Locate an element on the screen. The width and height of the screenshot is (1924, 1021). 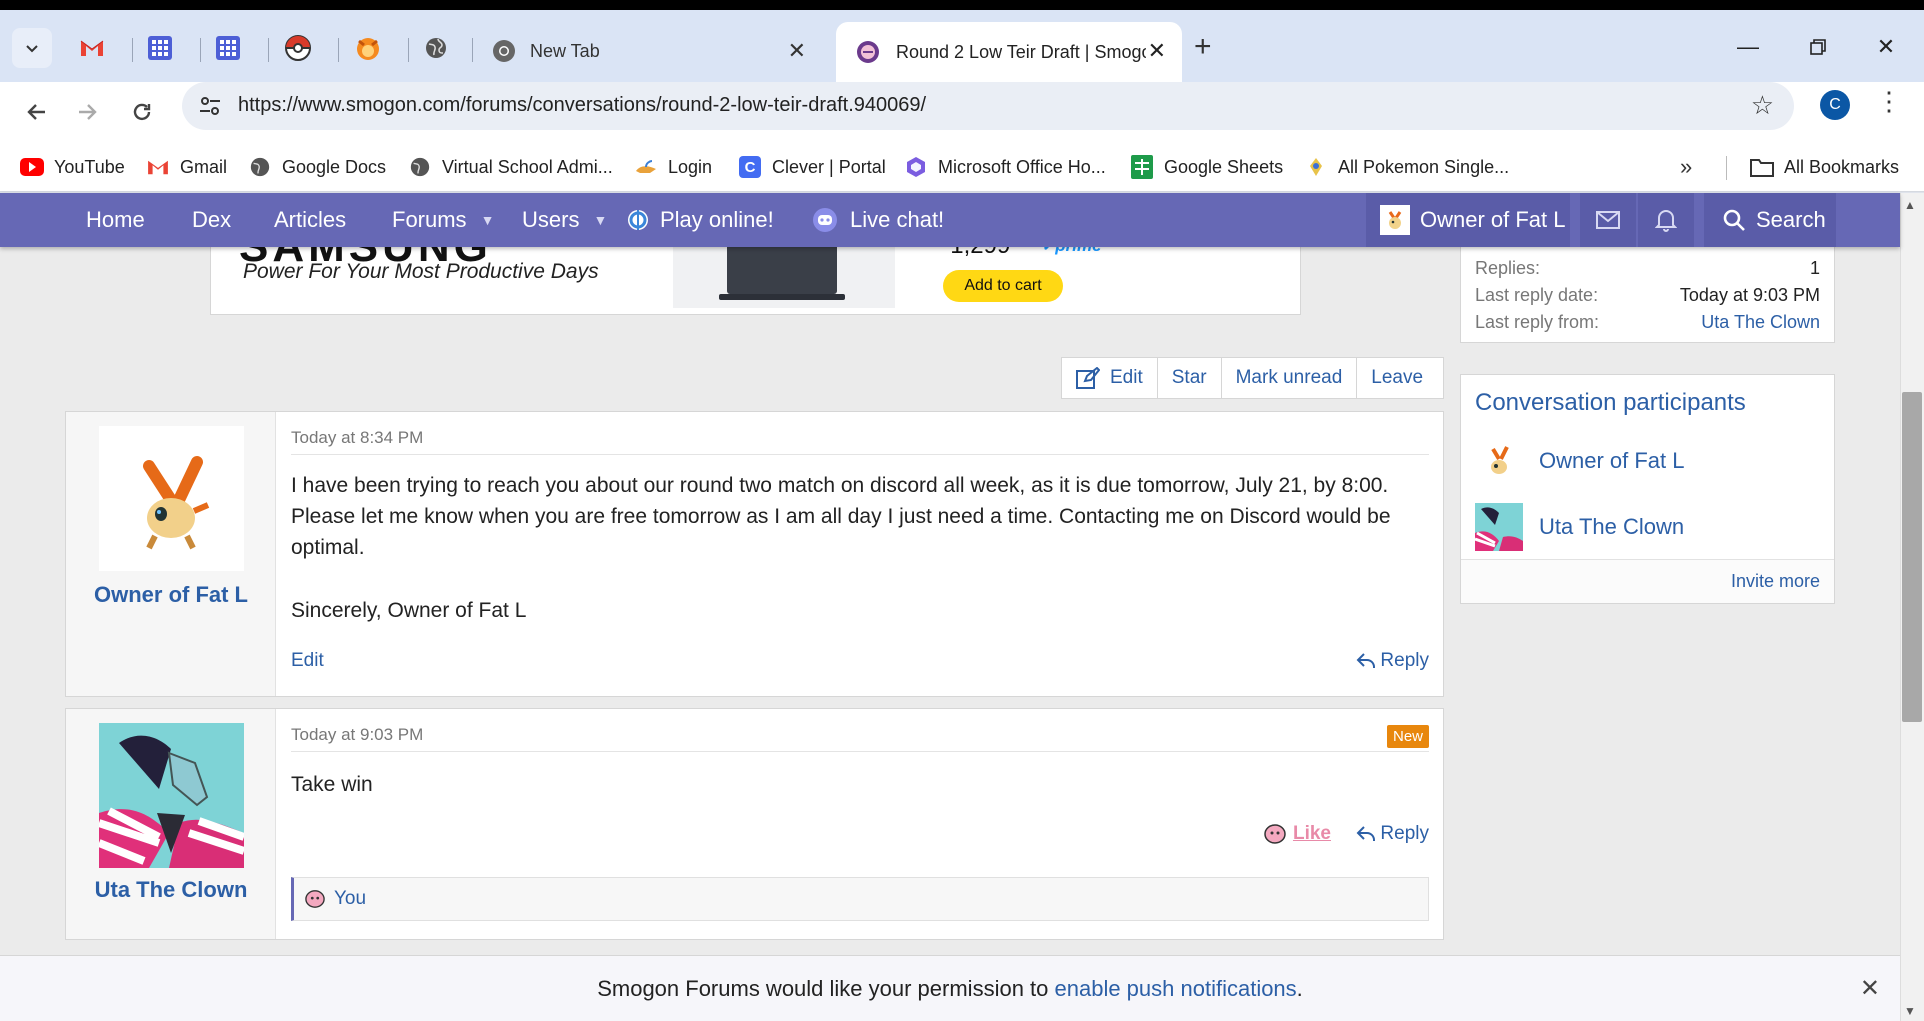
enable-push-link: enable push notifications is located at coordinates (1176, 989).